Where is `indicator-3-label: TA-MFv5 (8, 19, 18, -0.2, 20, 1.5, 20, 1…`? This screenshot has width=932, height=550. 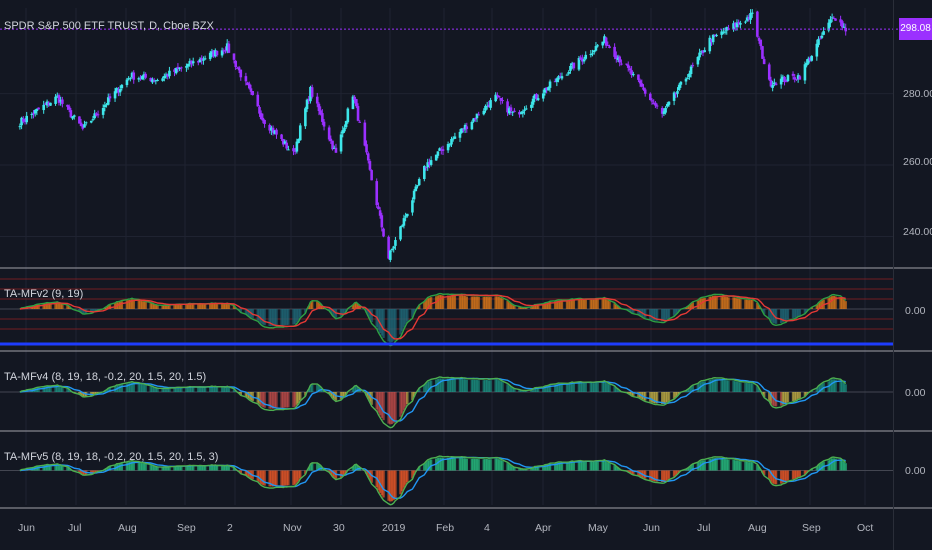 indicator-3-label: TA-MFv5 (8, 19, 18, -0.2, 20, 1.5, 20, 1… is located at coordinates (111, 457).